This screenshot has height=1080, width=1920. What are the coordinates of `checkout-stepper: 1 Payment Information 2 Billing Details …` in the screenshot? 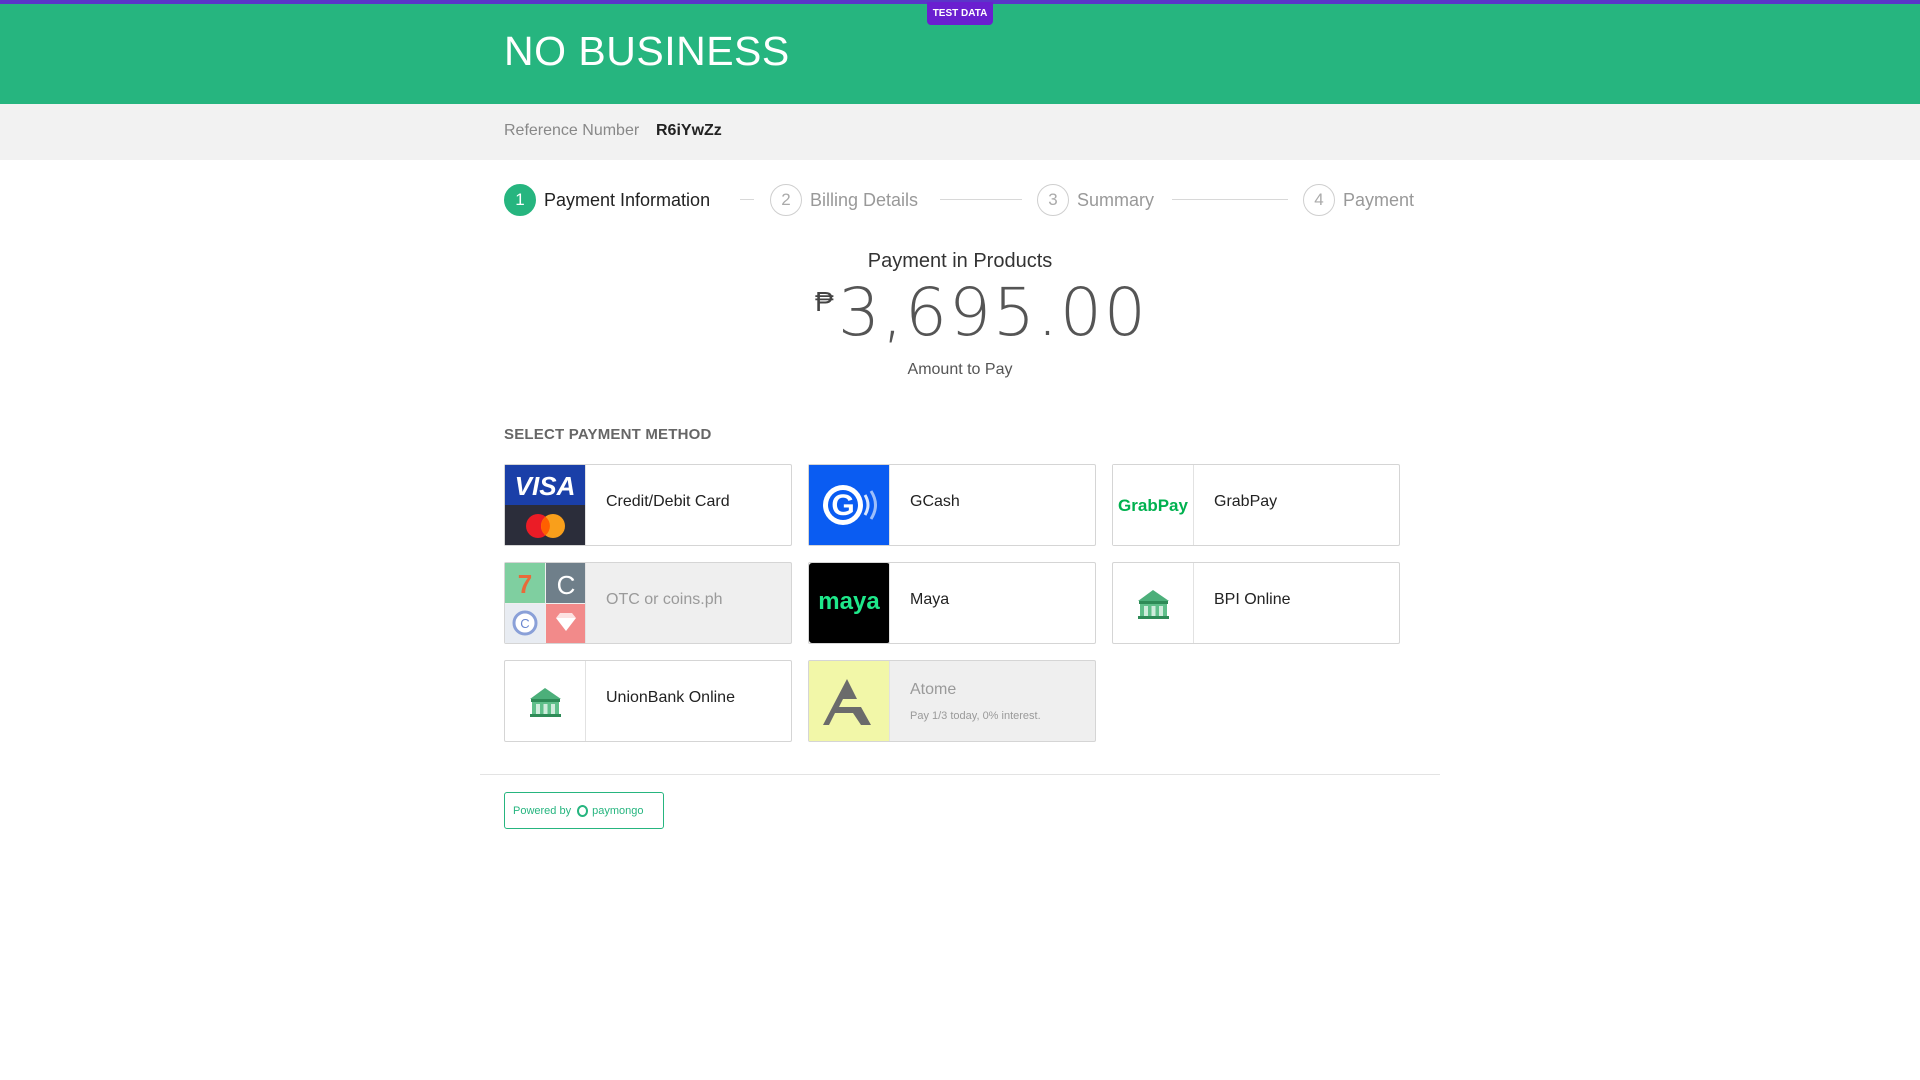 It's located at (960, 200).